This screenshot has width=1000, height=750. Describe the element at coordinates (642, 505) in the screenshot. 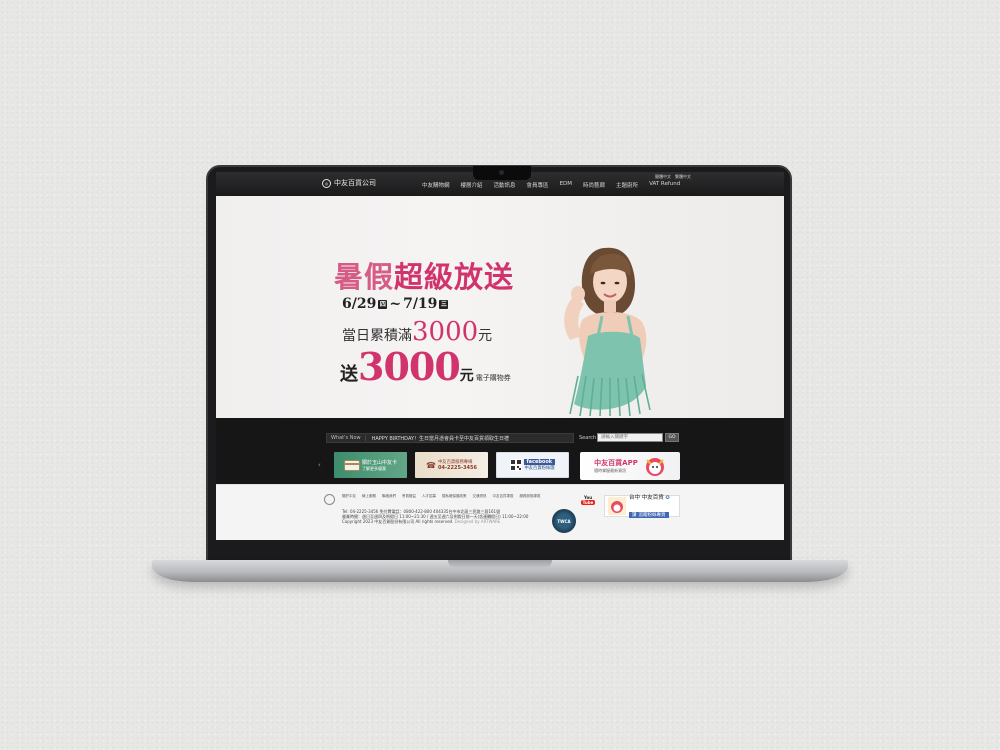

I see `facebook-page-widget: 台中 中友百貨 ✪ 讚 追蹤粉絲專頁` at that location.